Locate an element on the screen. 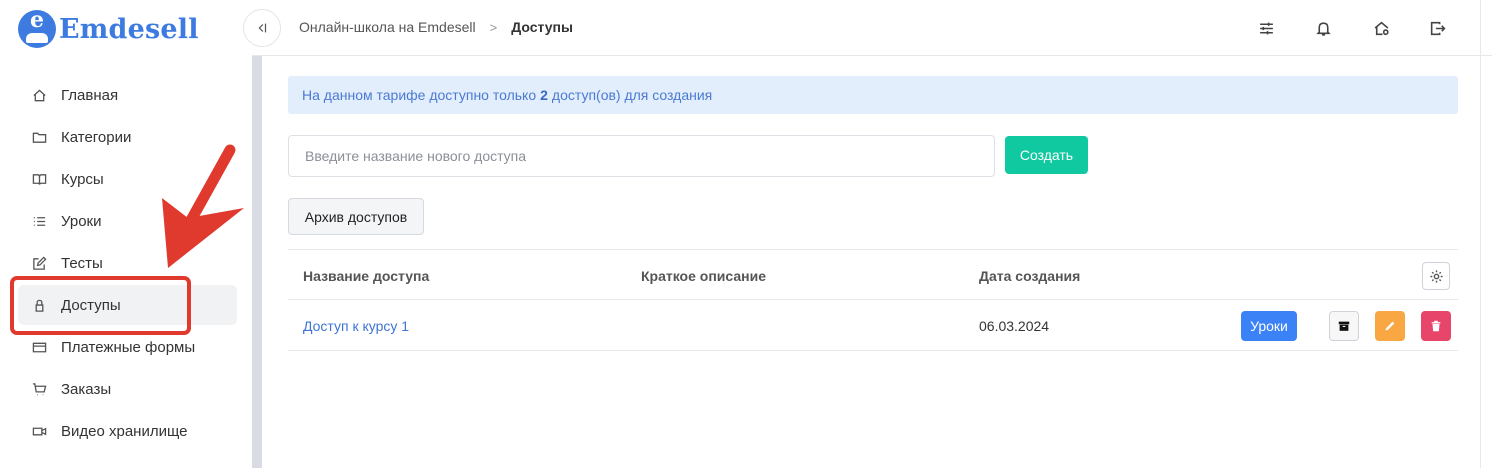 The image size is (1492, 468). pencil-icon is located at coordinates (1390, 326).